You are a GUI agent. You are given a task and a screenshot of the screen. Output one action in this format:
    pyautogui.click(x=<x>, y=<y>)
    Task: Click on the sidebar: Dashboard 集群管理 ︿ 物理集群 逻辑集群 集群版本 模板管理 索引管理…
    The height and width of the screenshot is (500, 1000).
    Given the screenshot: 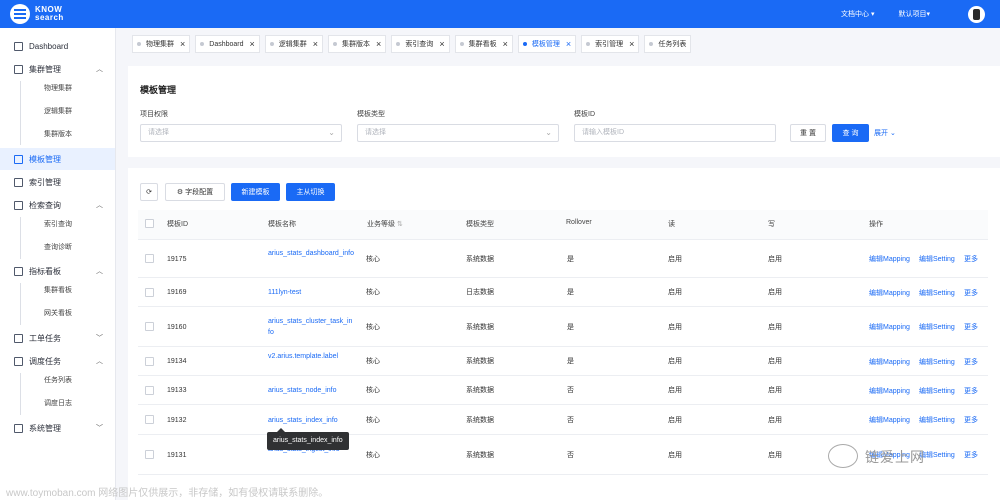 What is the action you would take?
    pyautogui.click(x=58, y=264)
    